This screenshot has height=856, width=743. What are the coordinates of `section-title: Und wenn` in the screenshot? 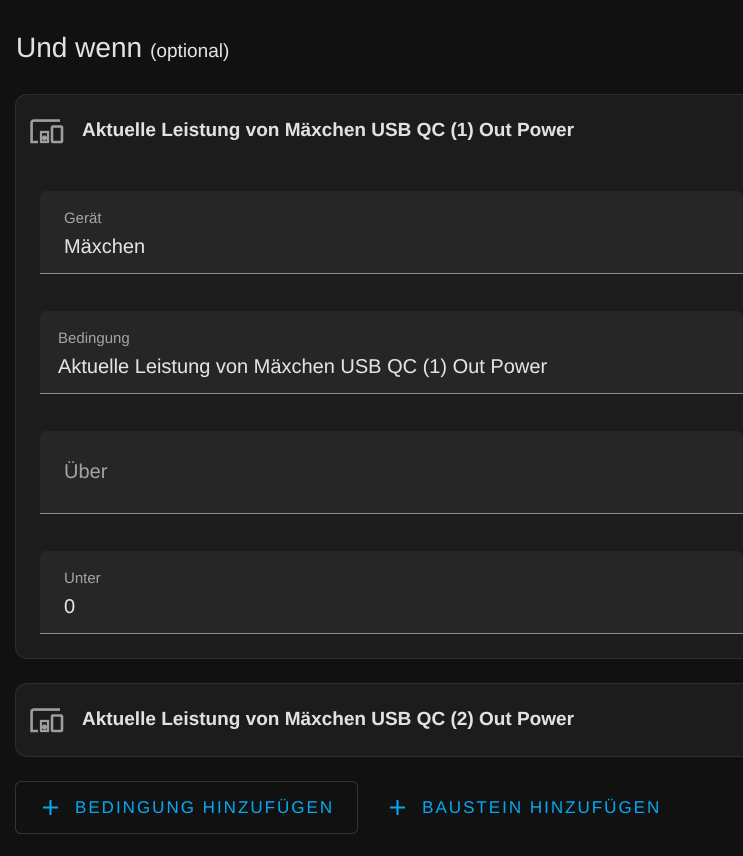 It's located at (79, 48).